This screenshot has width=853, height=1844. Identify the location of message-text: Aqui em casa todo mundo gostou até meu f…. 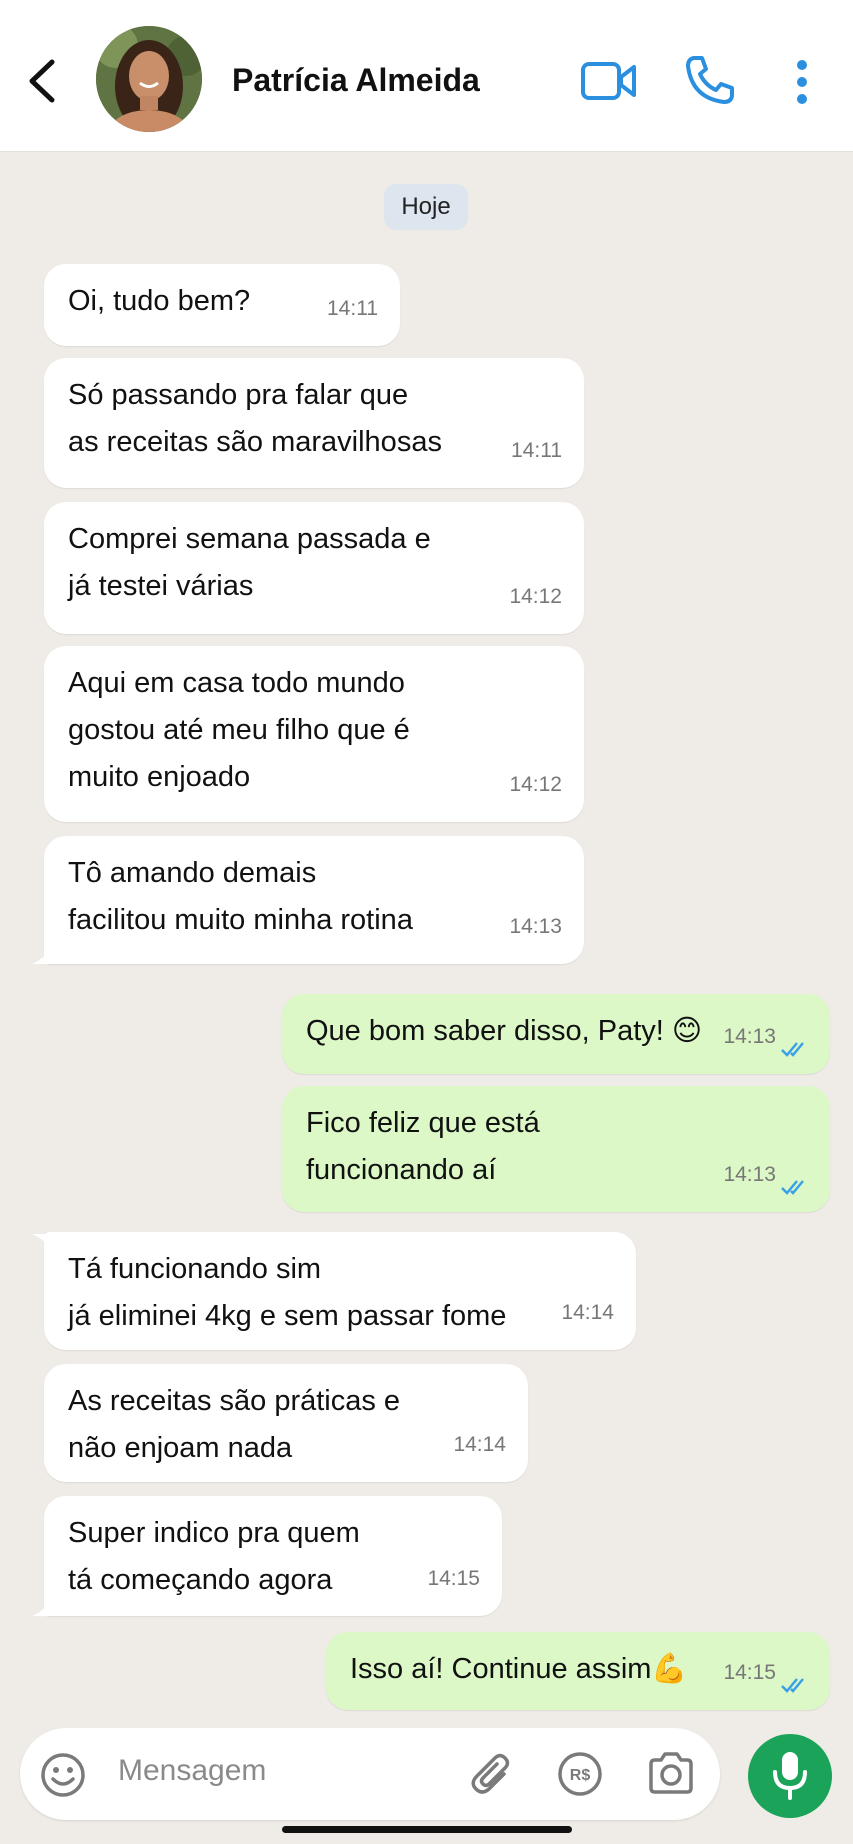
(239, 730).